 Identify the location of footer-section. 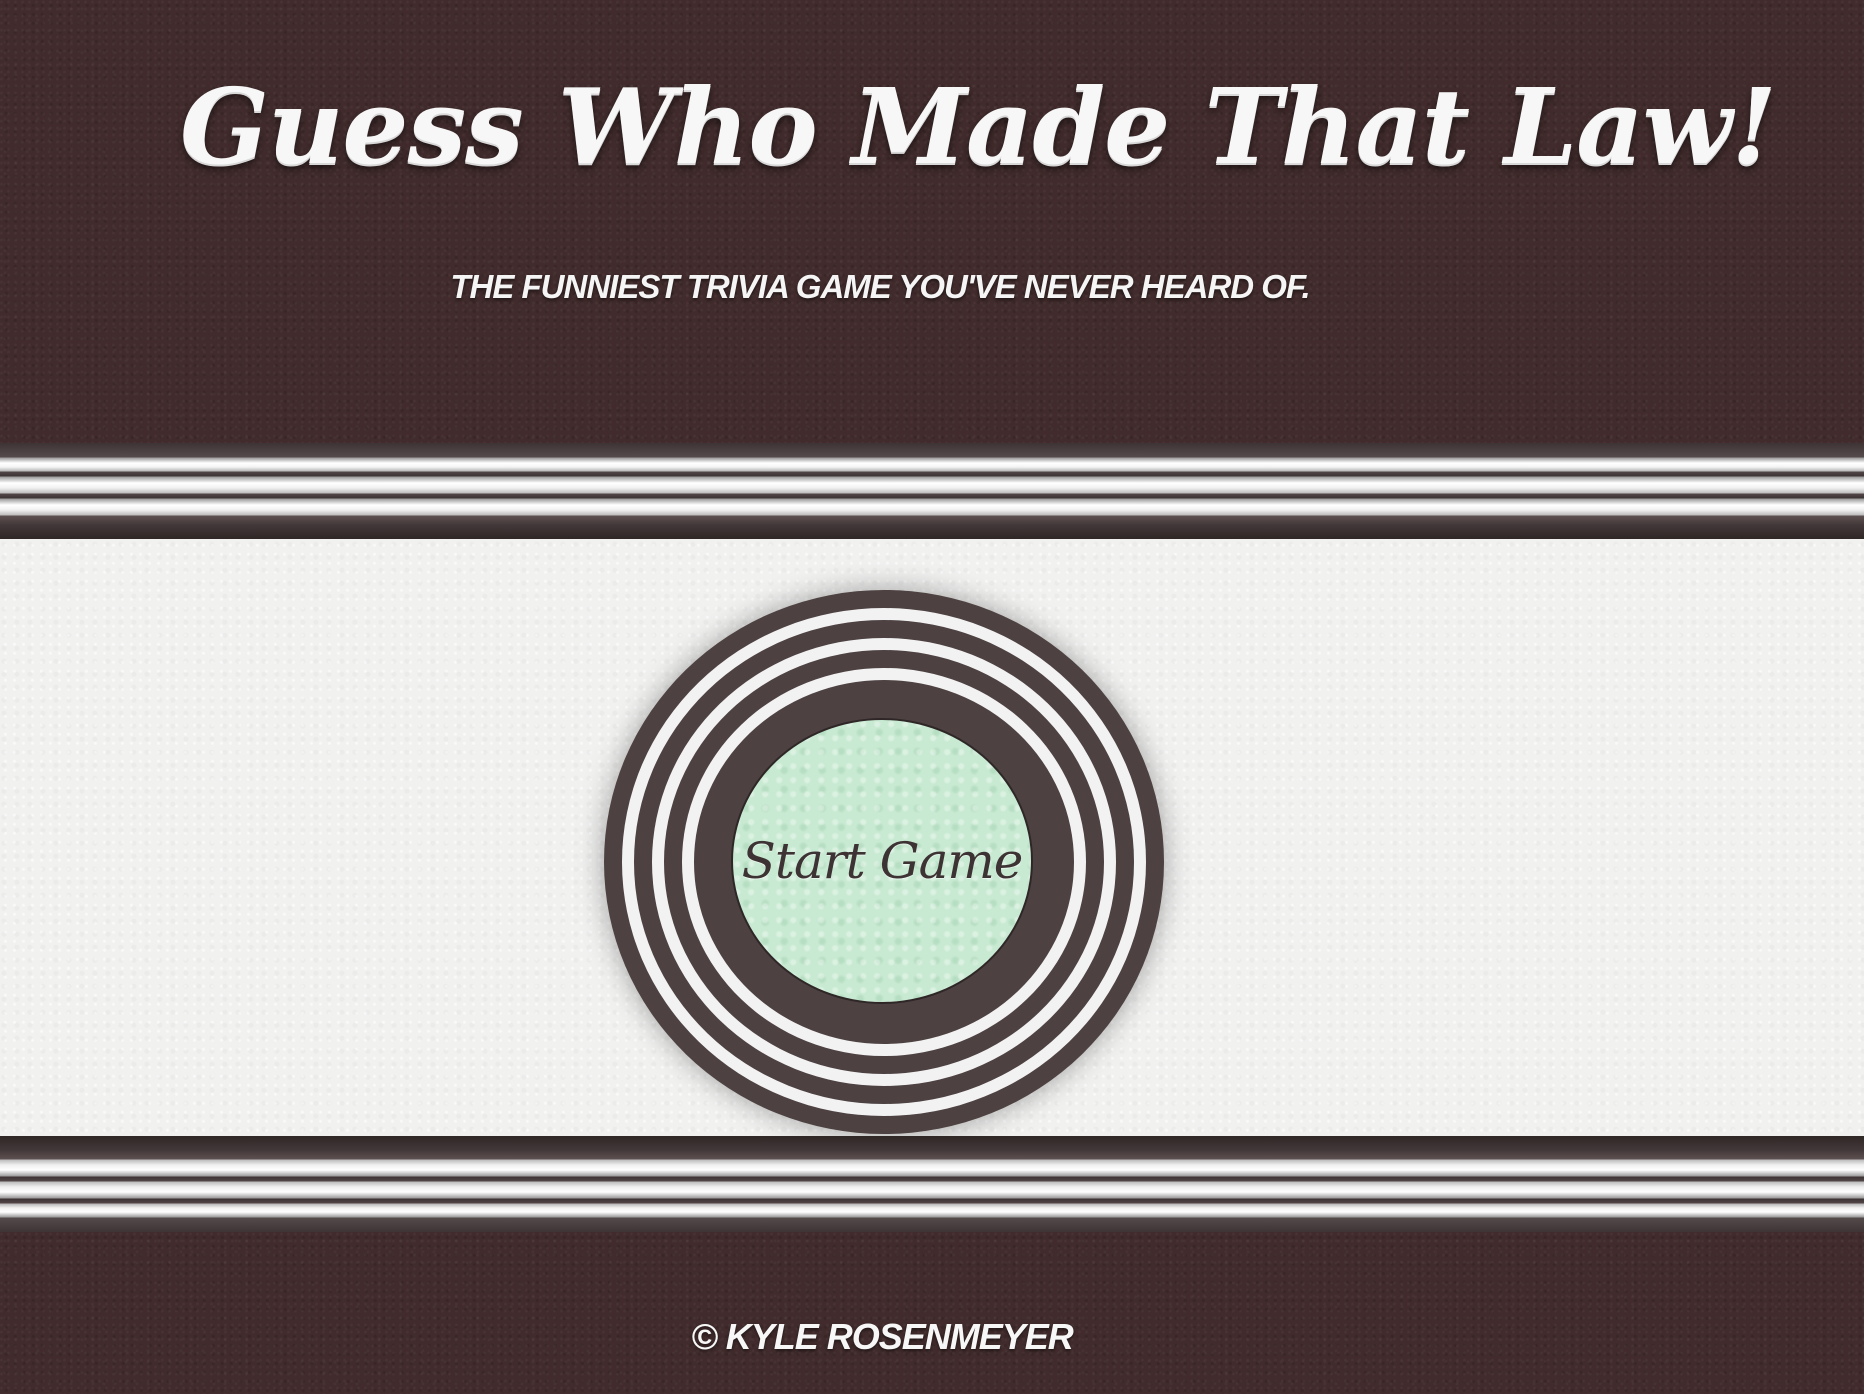
(932, 1313).